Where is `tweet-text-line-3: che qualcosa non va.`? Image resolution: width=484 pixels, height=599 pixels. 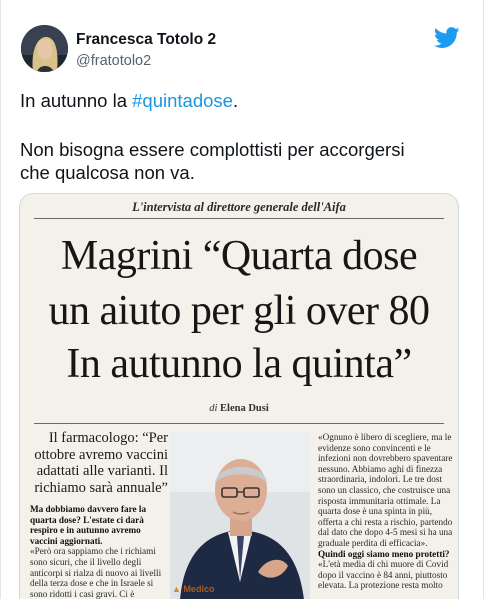
tweet-text-line-3: che qualcosa non va. is located at coordinates (107, 172).